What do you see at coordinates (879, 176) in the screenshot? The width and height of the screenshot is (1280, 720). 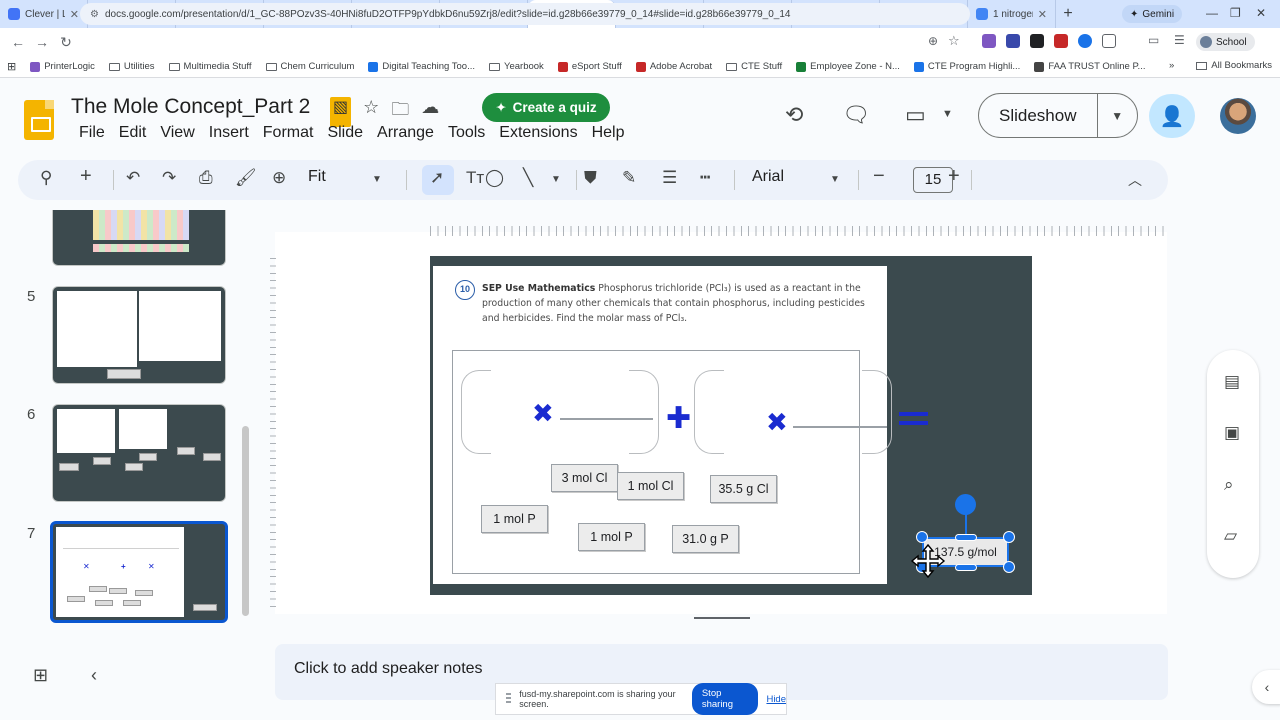 I see `decrease-font-size-icon: −` at bounding box center [879, 176].